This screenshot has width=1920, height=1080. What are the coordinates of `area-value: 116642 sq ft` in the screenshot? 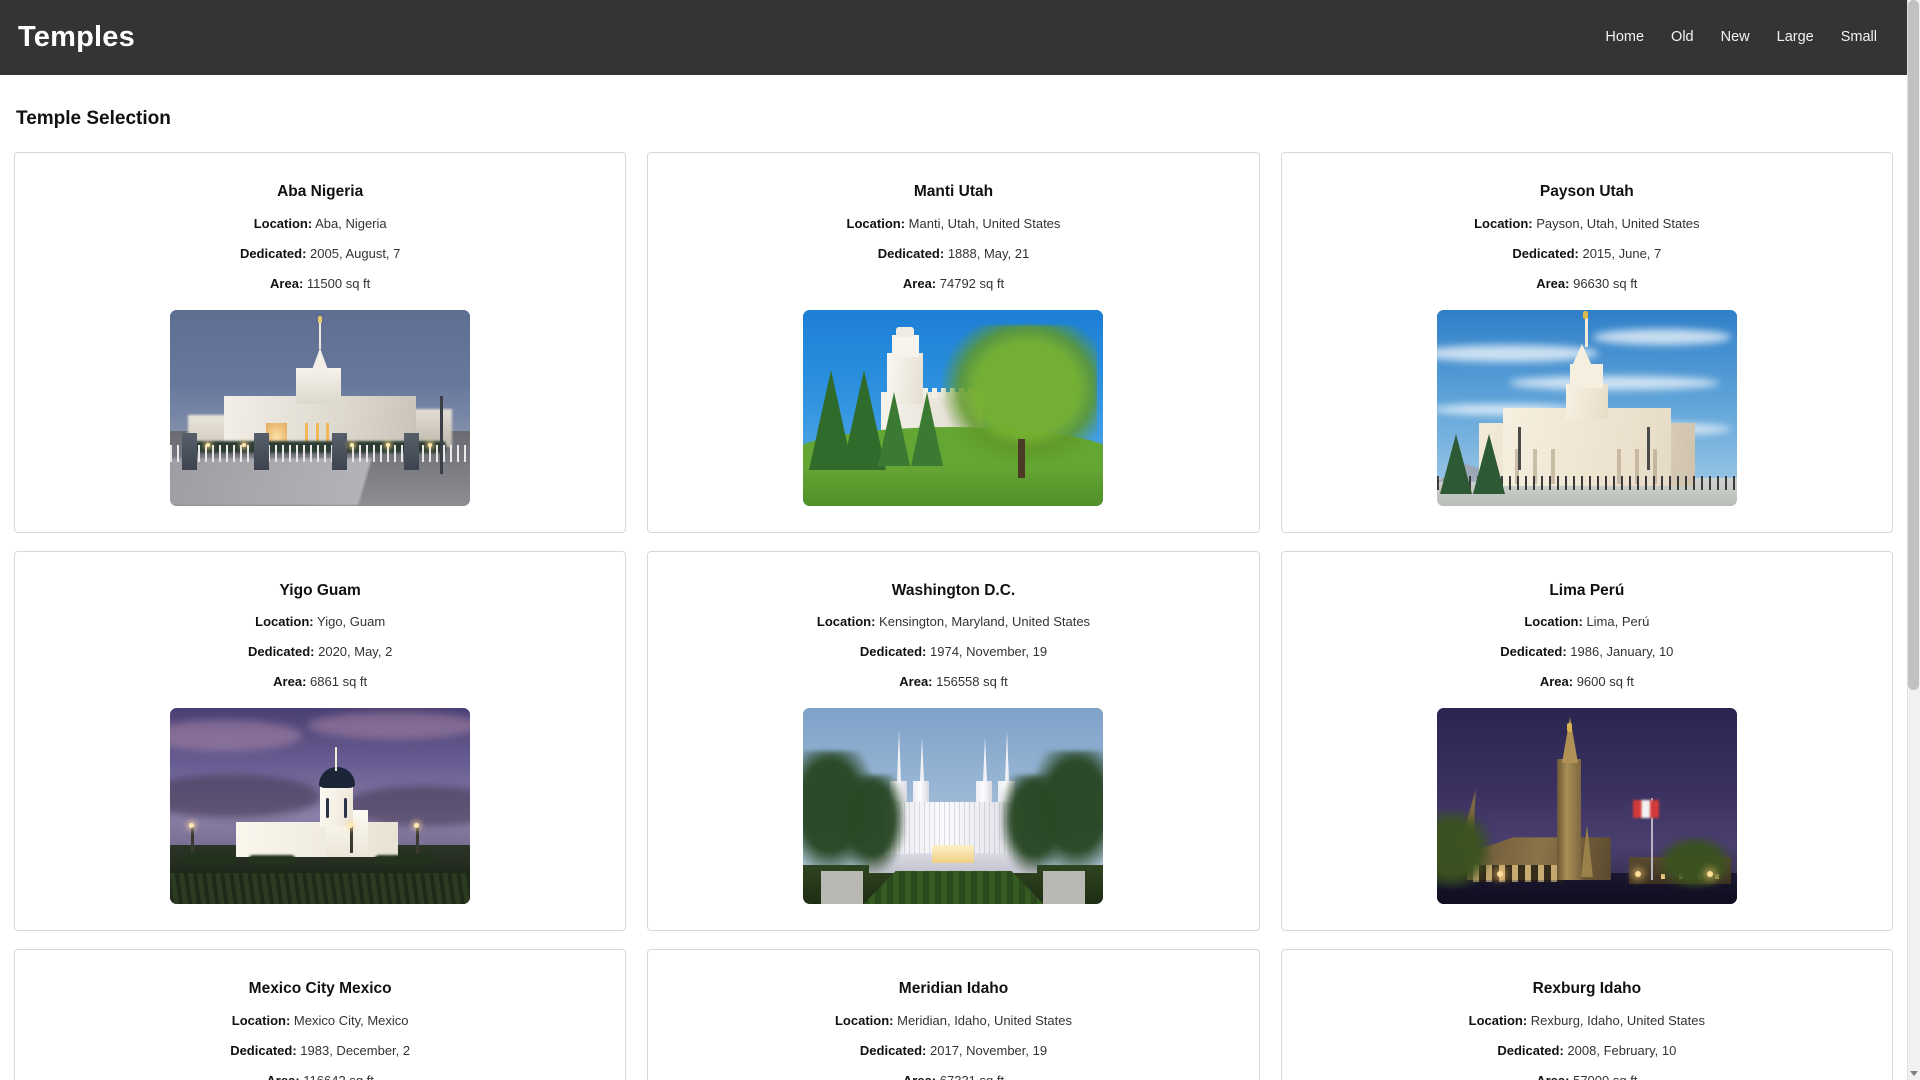 It's located at (338, 1076).